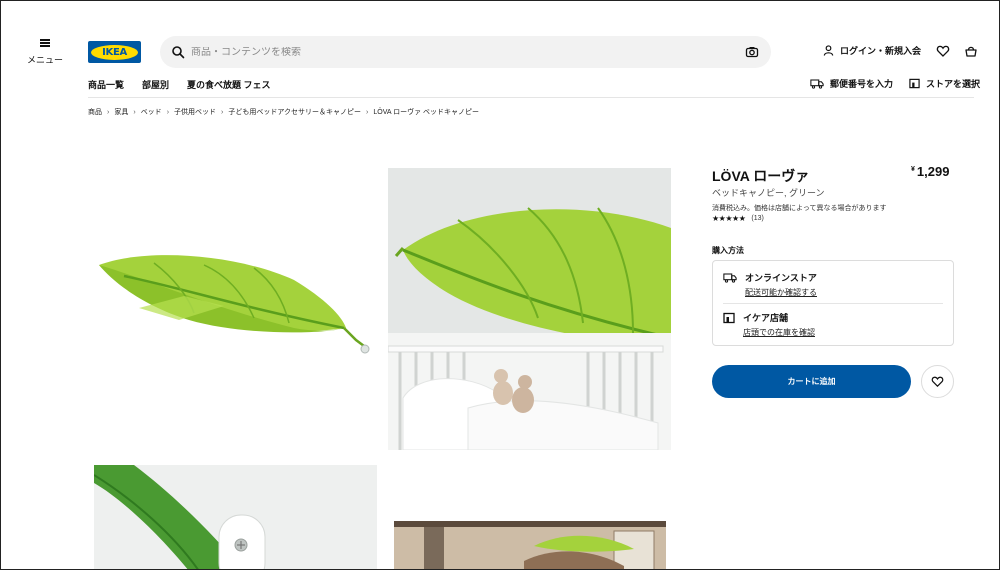 The width and height of the screenshot is (1000, 570). I want to click on camera-icon, so click(752, 52).